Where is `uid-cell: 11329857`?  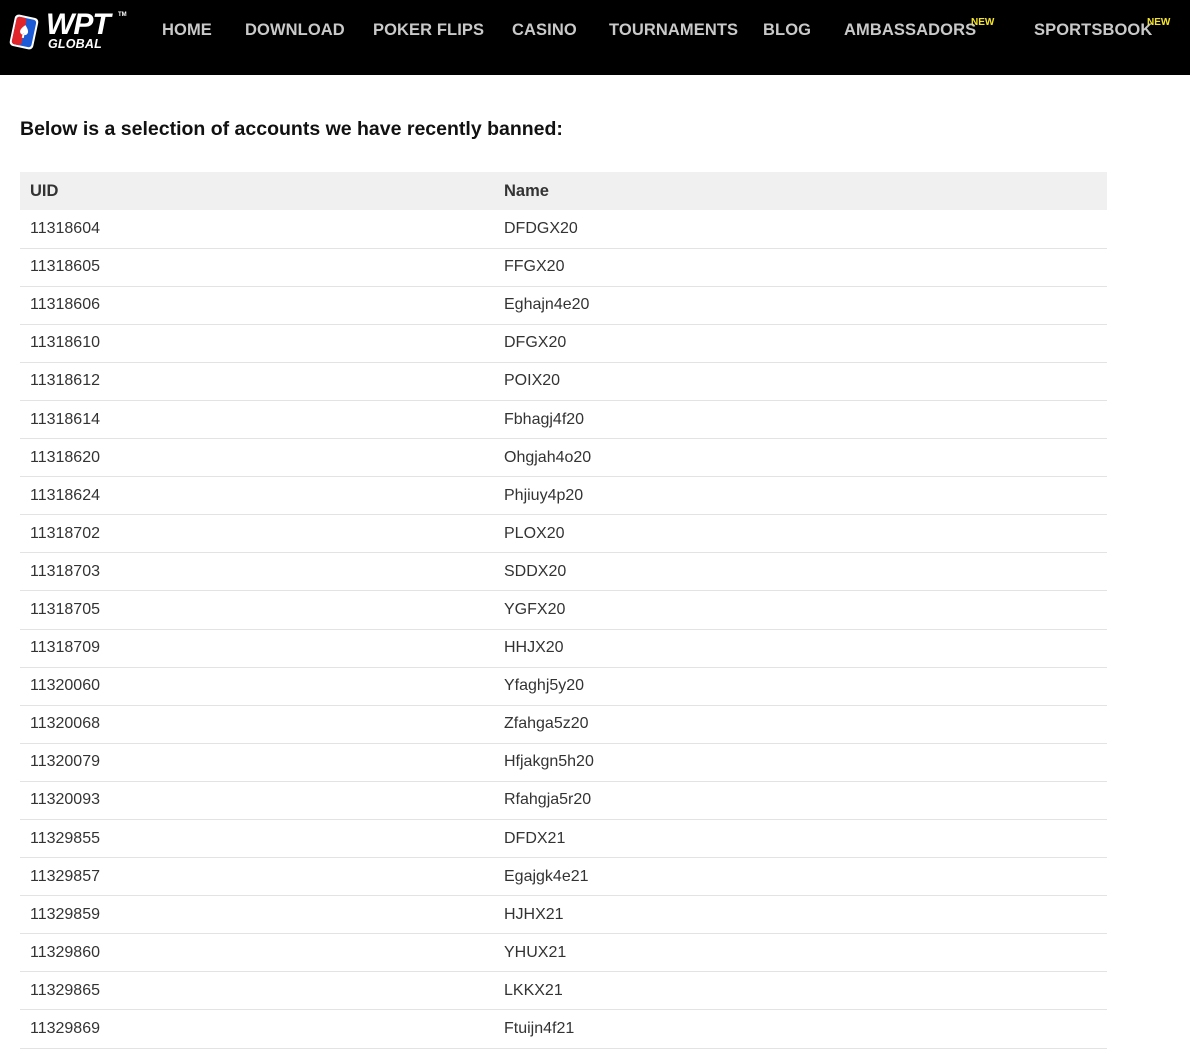 uid-cell: 11329857 is located at coordinates (65, 876).